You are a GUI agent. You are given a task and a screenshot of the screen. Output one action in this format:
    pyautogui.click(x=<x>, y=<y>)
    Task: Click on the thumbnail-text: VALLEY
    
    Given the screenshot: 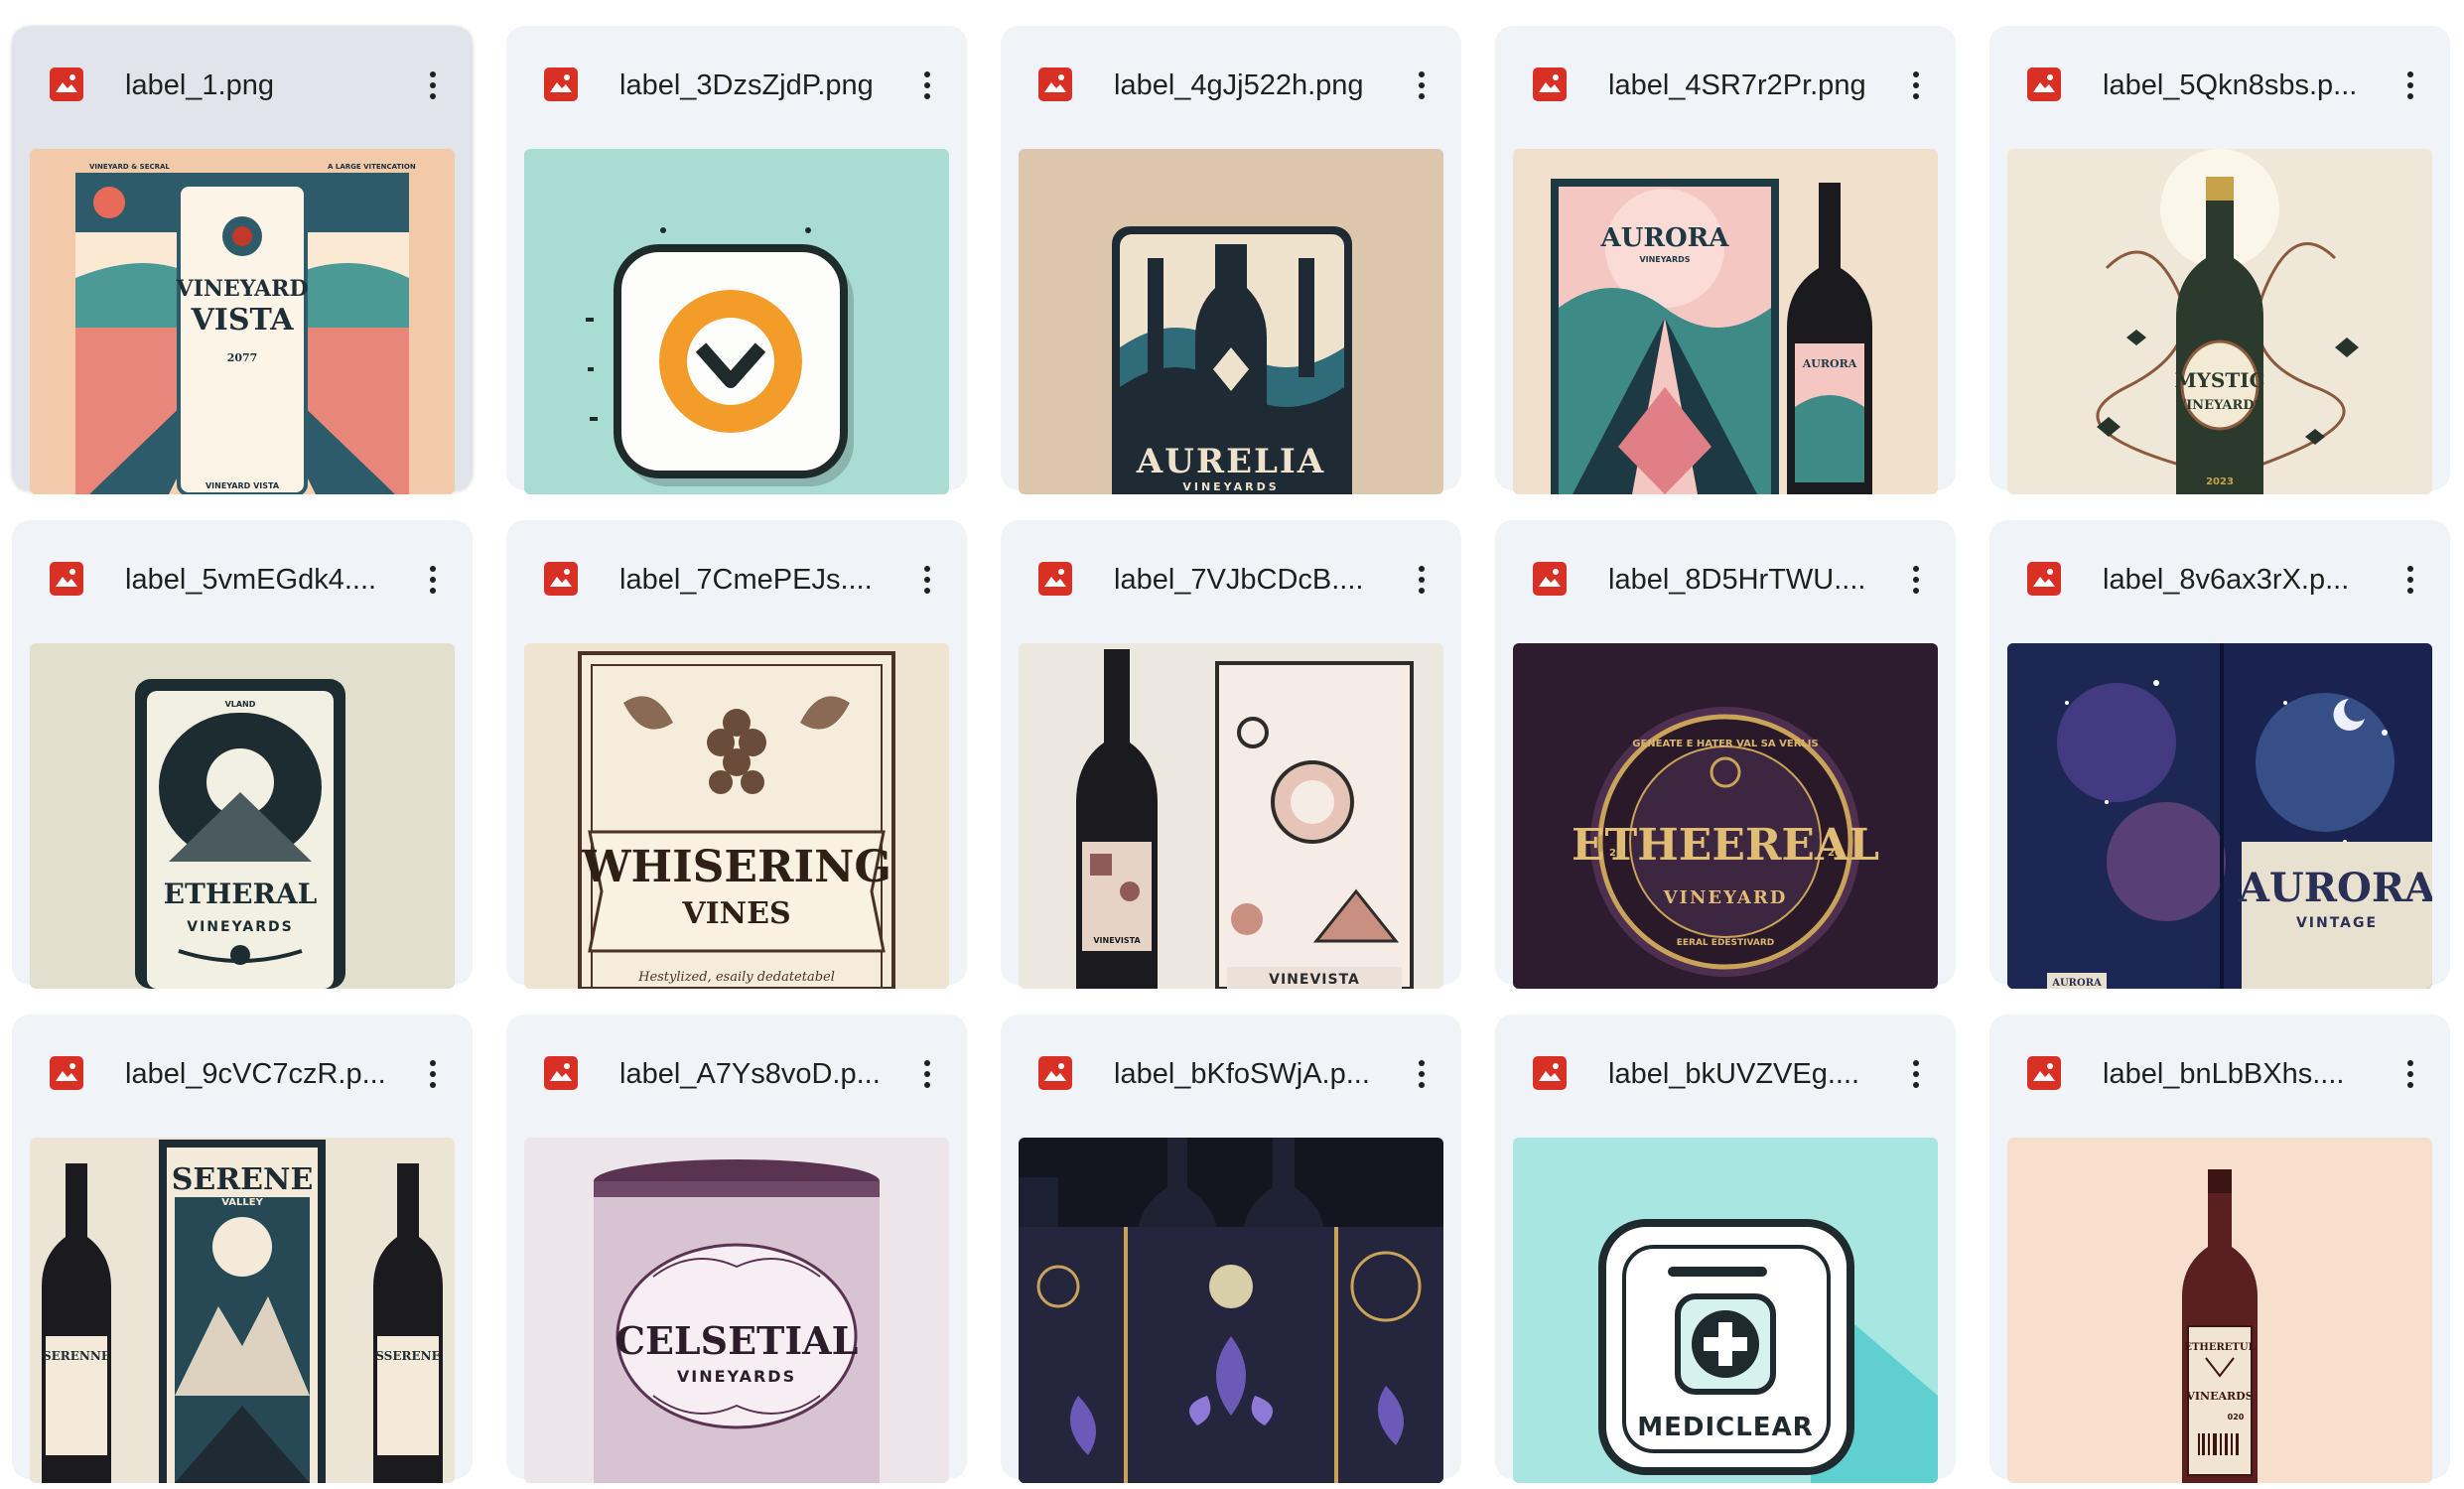 What is the action you would take?
    pyautogui.click(x=242, y=1202)
    